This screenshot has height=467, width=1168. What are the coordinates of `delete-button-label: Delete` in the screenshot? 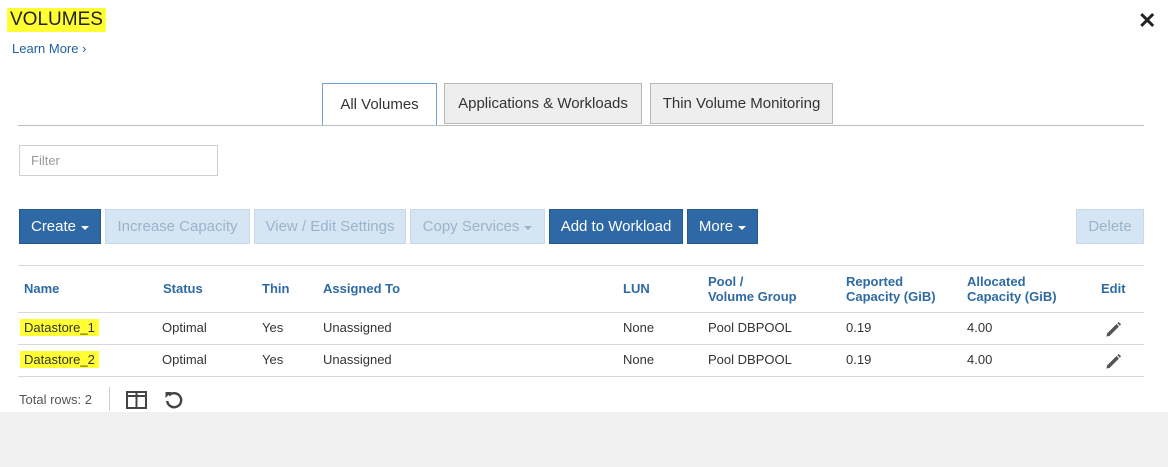 It's located at (1110, 226).